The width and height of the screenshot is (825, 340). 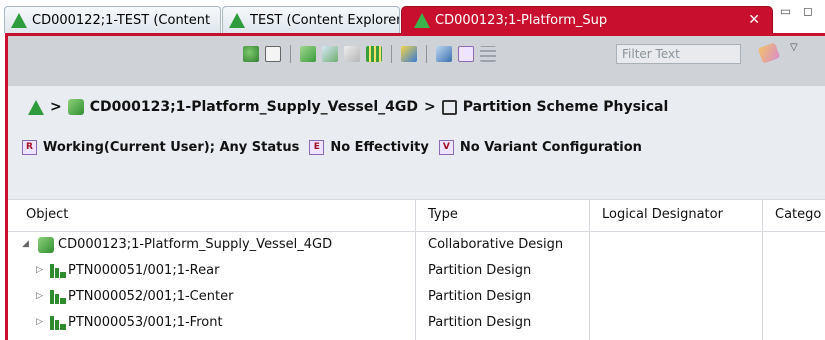 What do you see at coordinates (379, 147) in the screenshot?
I see `effectivity-label: No Effectivity` at bounding box center [379, 147].